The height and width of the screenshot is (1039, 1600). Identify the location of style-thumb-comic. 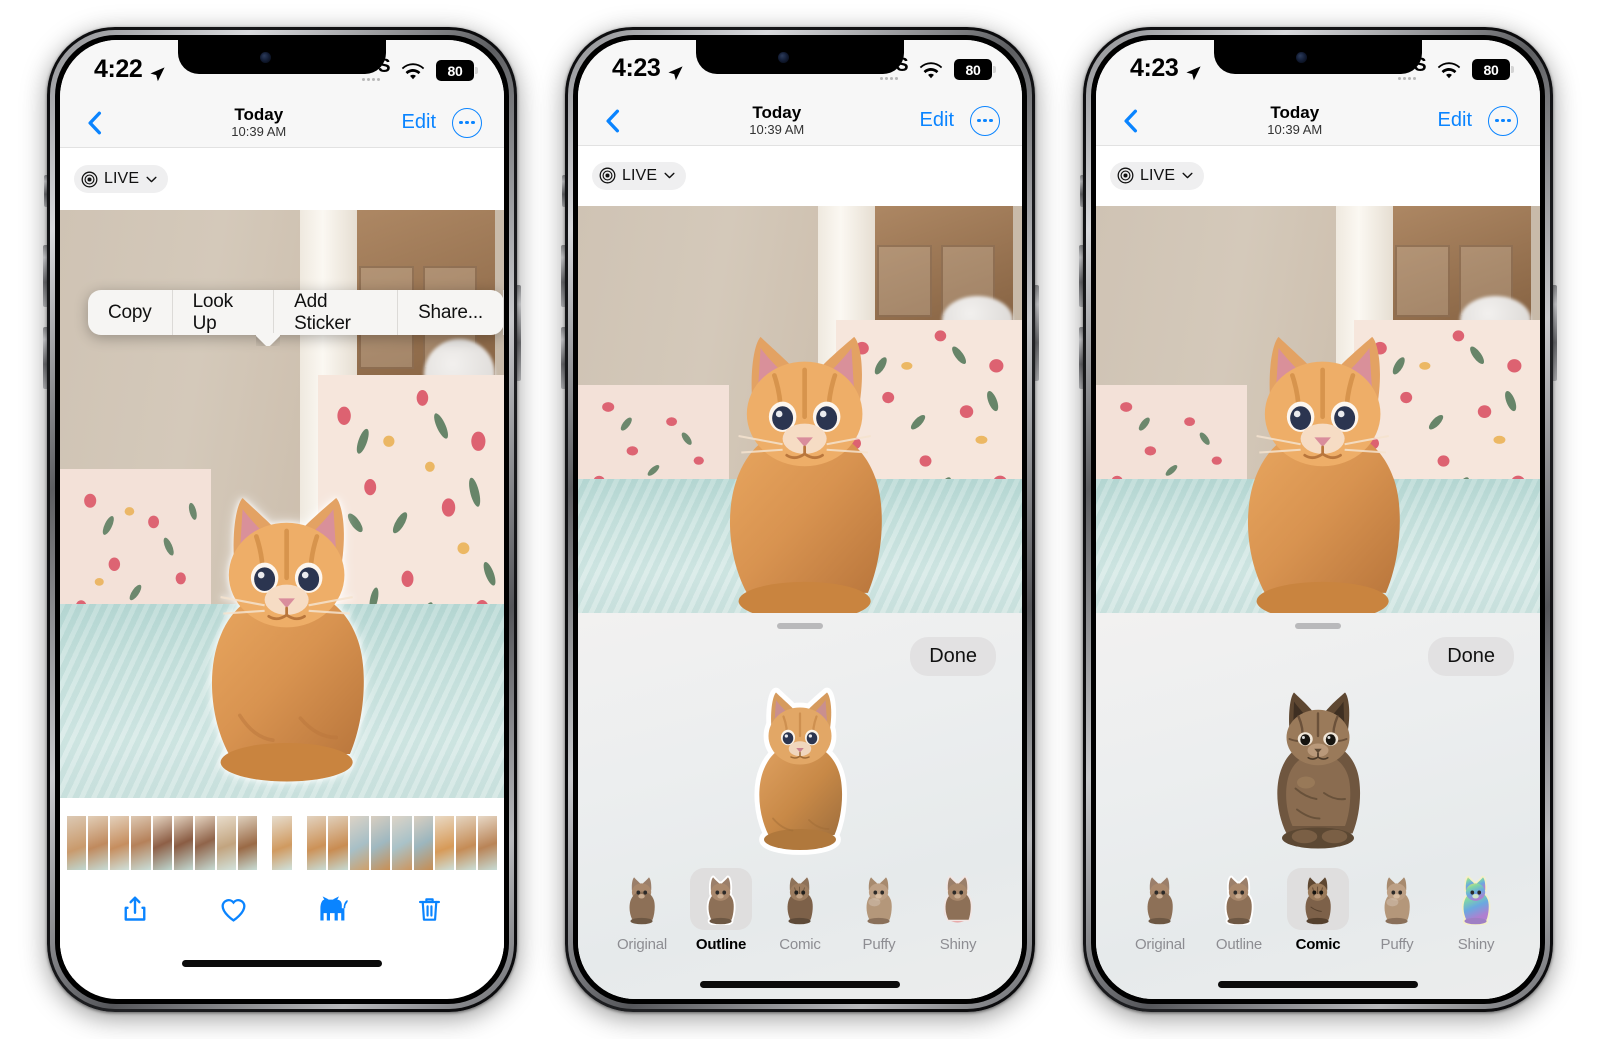
(800, 899).